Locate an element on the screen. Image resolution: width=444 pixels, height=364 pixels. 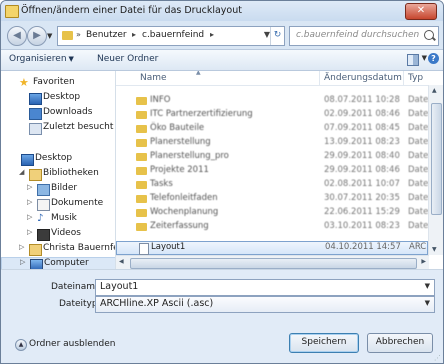
sidebar-item-pictures: ▷ Bilder is located at coordinates (58, 189).